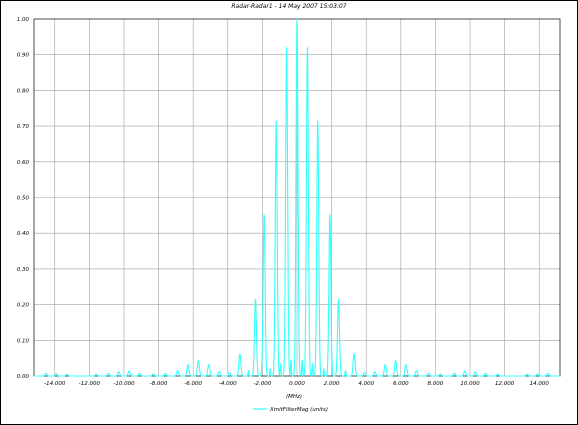  I want to click on y-tick-label: 0.90, so click(23, 56).